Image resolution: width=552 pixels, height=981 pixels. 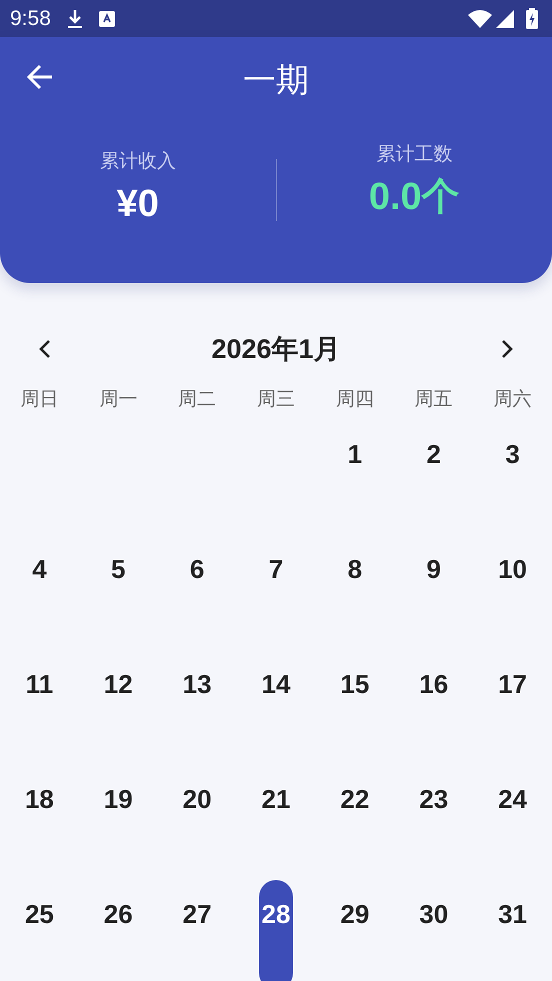 I want to click on day-button: 5, so click(x=118, y=590).